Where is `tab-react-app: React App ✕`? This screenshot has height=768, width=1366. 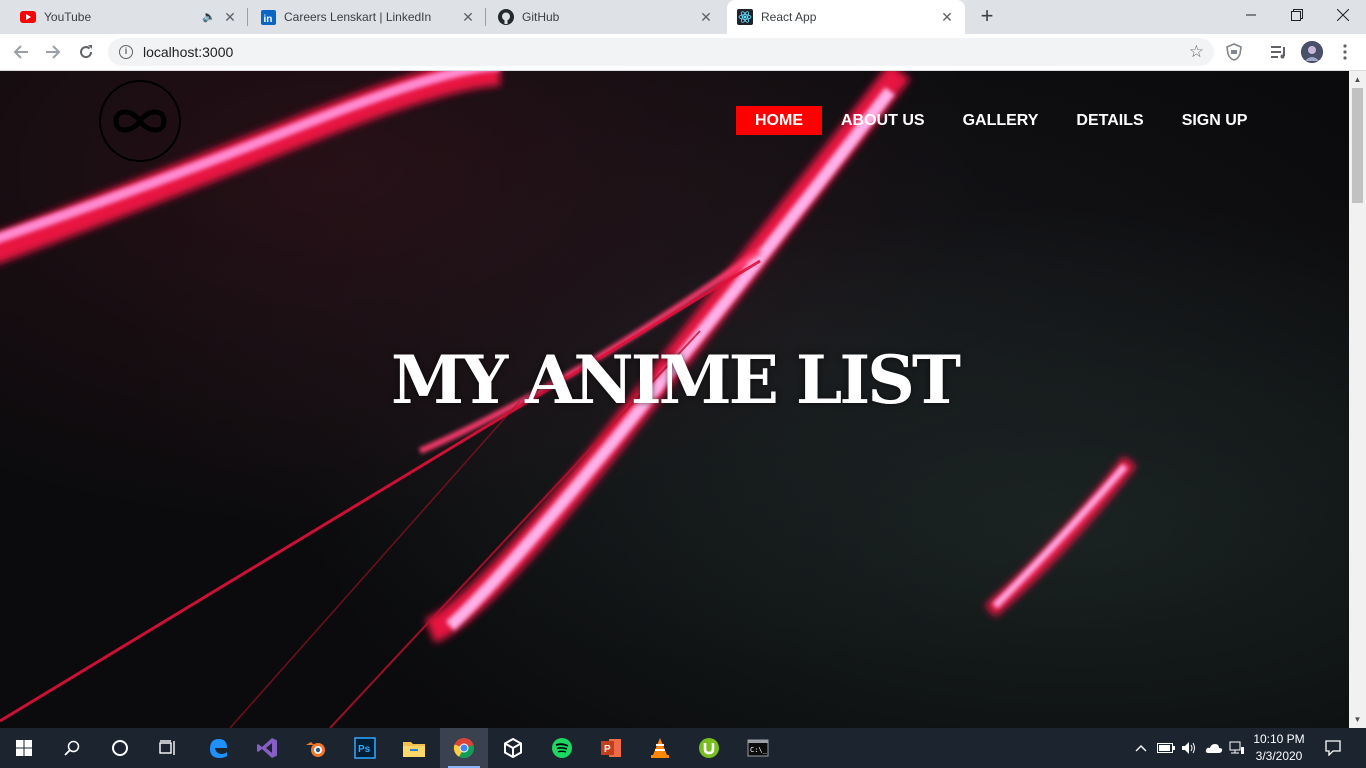 tab-react-app: React App ✕ is located at coordinates (846, 17).